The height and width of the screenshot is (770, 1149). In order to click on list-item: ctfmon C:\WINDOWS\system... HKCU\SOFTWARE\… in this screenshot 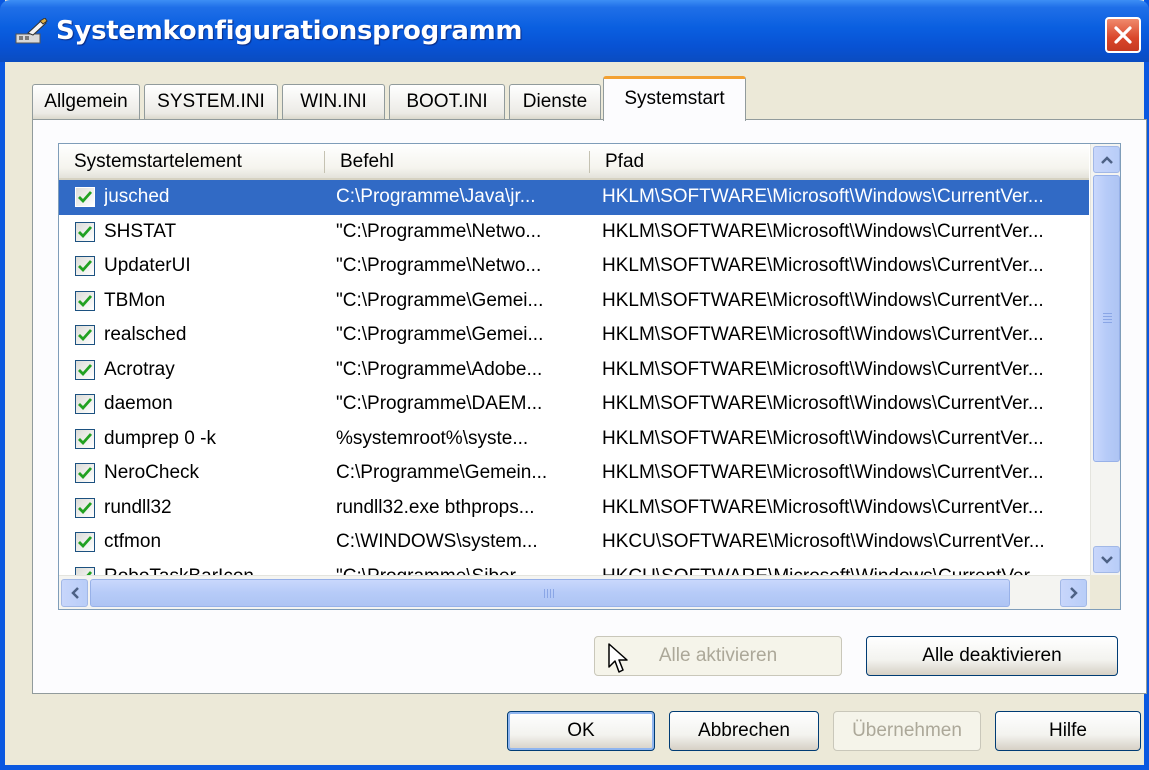, I will do `click(574, 542)`.